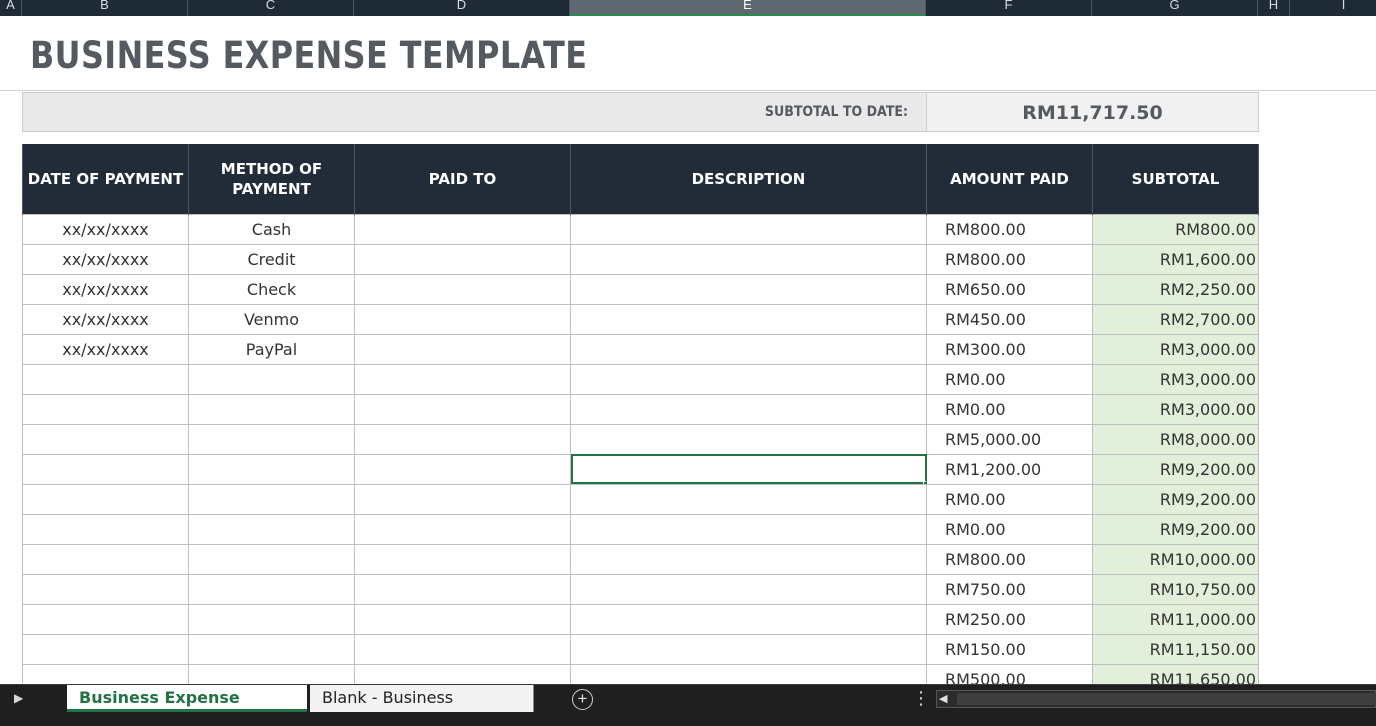 Image resolution: width=1376 pixels, height=726 pixels. Describe the element at coordinates (271, 8) in the screenshot. I see `column-header-c: C` at that location.